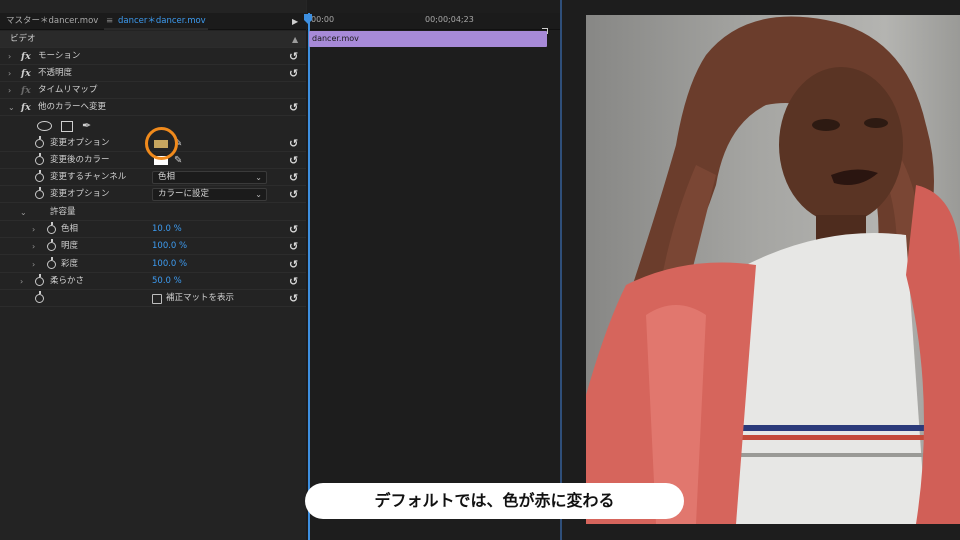  I want to click on caption-banner: デフォルトでは、色が赤に変わる, so click(494, 501).